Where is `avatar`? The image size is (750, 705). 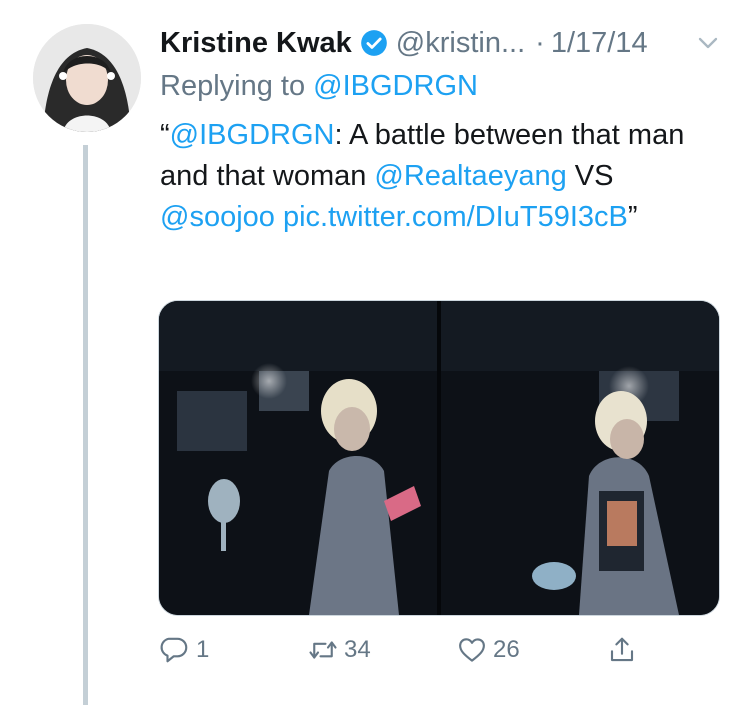 avatar is located at coordinates (87, 78).